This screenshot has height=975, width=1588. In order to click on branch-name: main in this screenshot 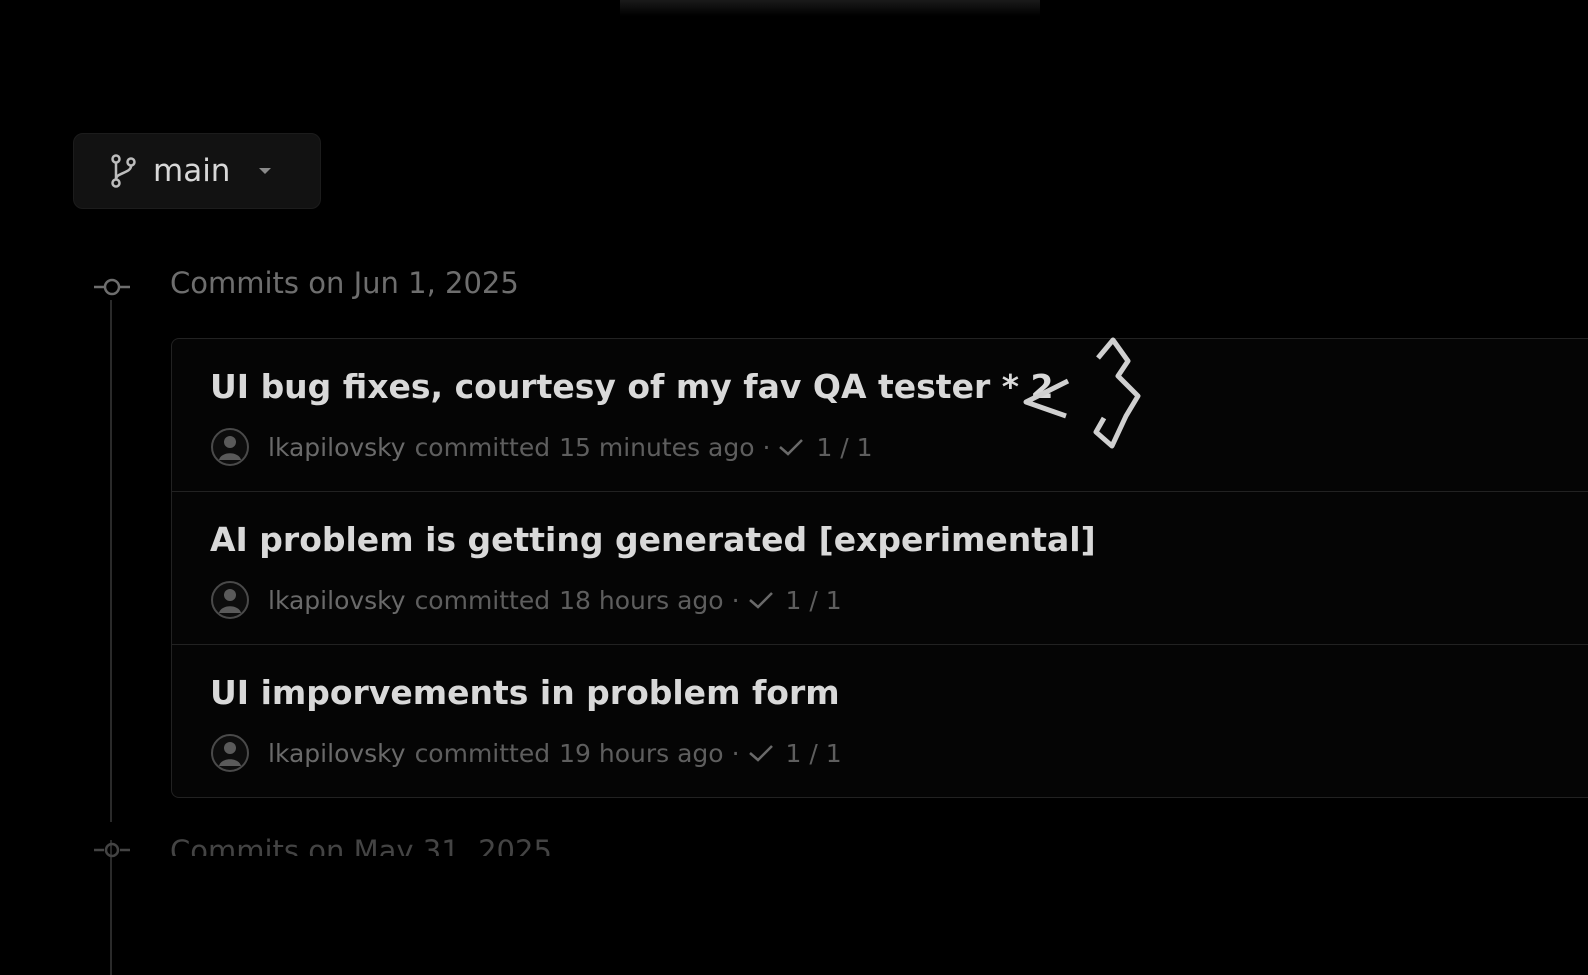, I will do `click(192, 171)`.